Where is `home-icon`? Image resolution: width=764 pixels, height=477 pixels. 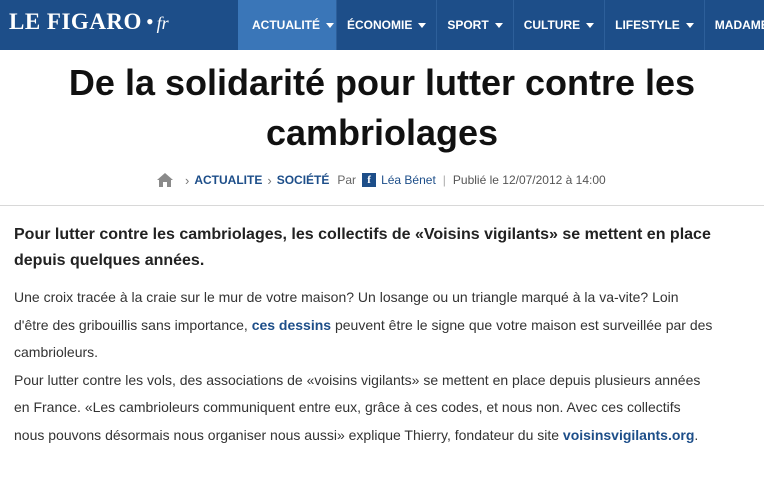 home-icon is located at coordinates (165, 180).